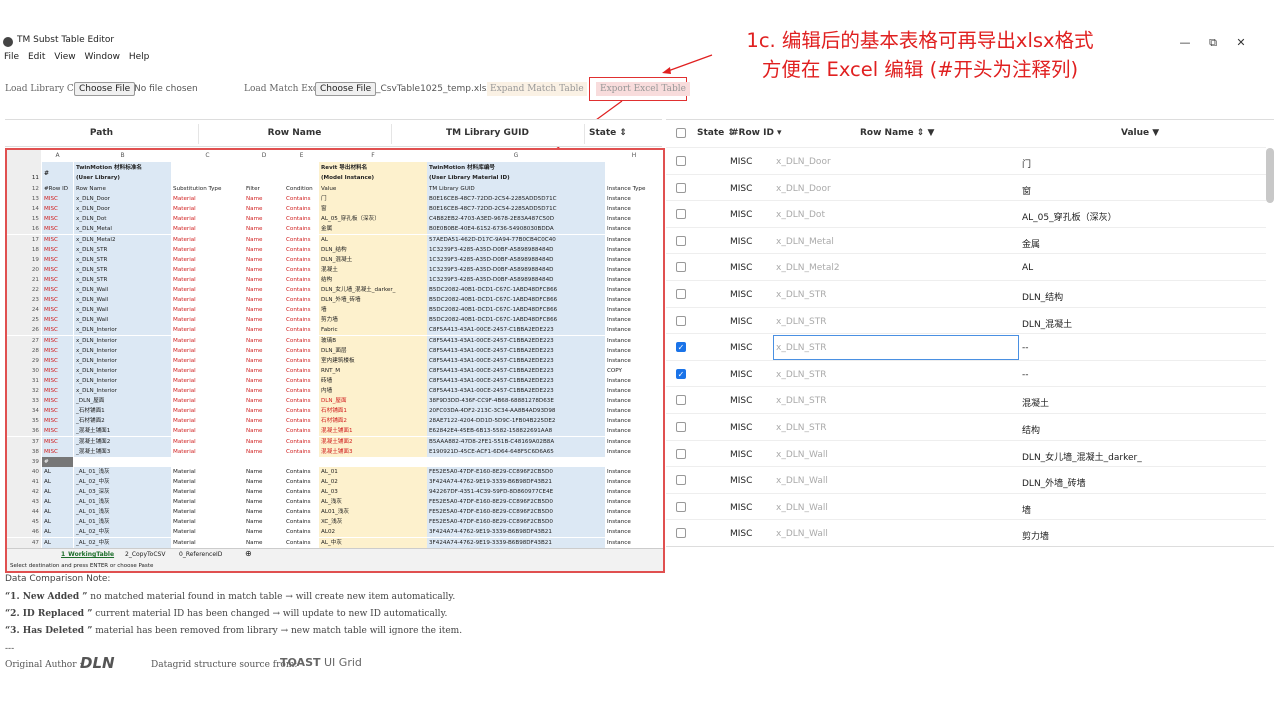  I want to click on value-cell: DLN_外墙_砖墙, so click(1054, 482).